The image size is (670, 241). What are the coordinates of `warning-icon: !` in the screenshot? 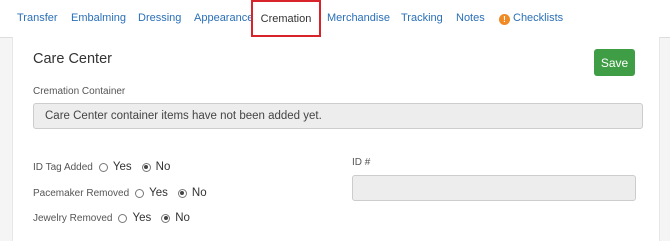 It's located at (504, 19).